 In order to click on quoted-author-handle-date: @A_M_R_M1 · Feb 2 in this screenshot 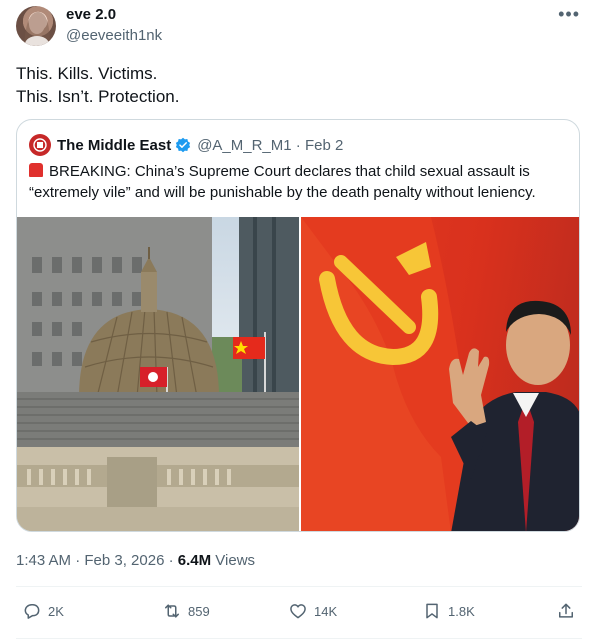, I will do `click(270, 145)`.